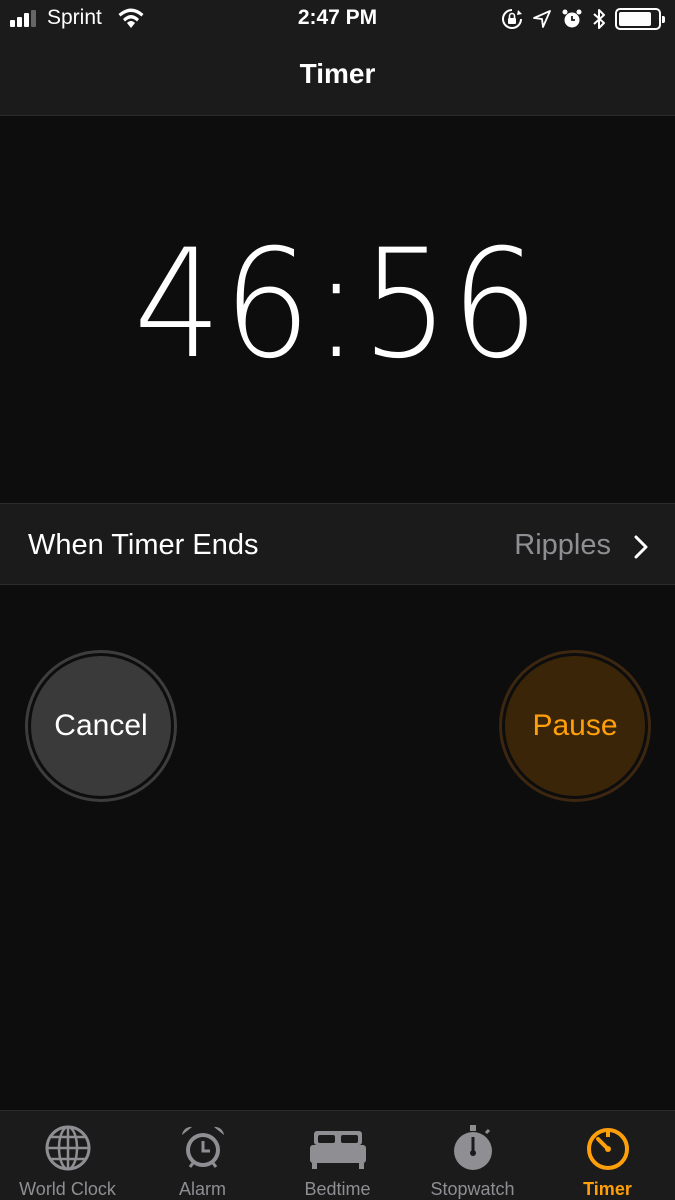 The image size is (675, 1200). I want to click on top-bar: Sprint 2:47 PM Timer, so click(337, 58).